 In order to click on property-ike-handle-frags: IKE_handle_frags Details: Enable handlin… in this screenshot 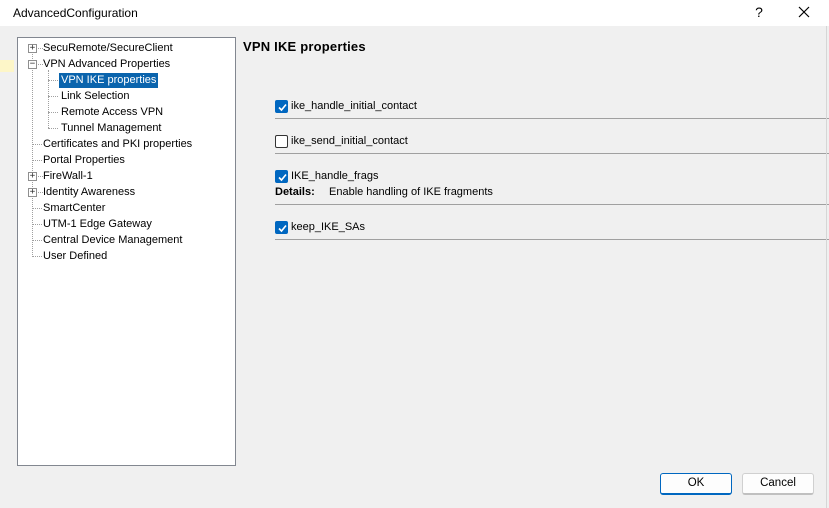, I will do `click(552, 187)`.